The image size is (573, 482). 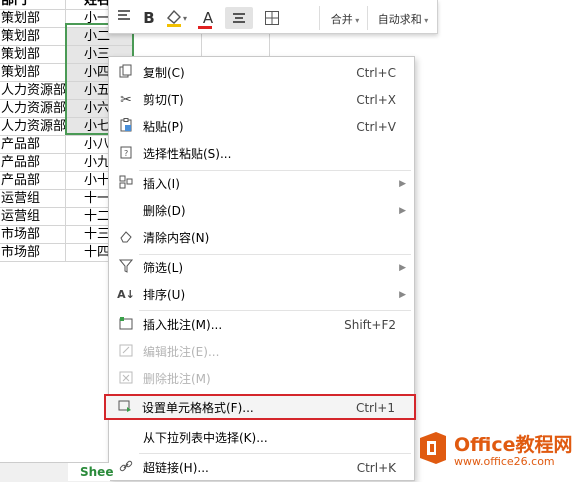 I want to click on font-color-label: A, so click(x=208, y=18).